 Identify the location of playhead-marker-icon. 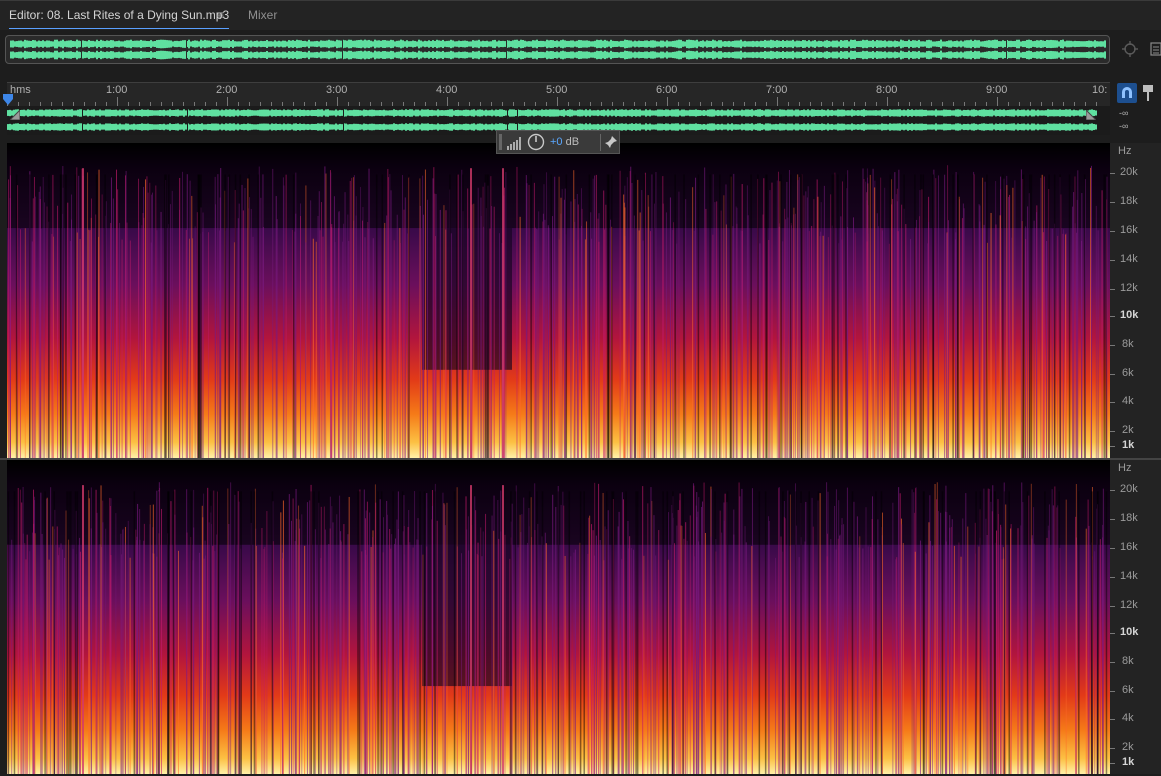
(8, 100).